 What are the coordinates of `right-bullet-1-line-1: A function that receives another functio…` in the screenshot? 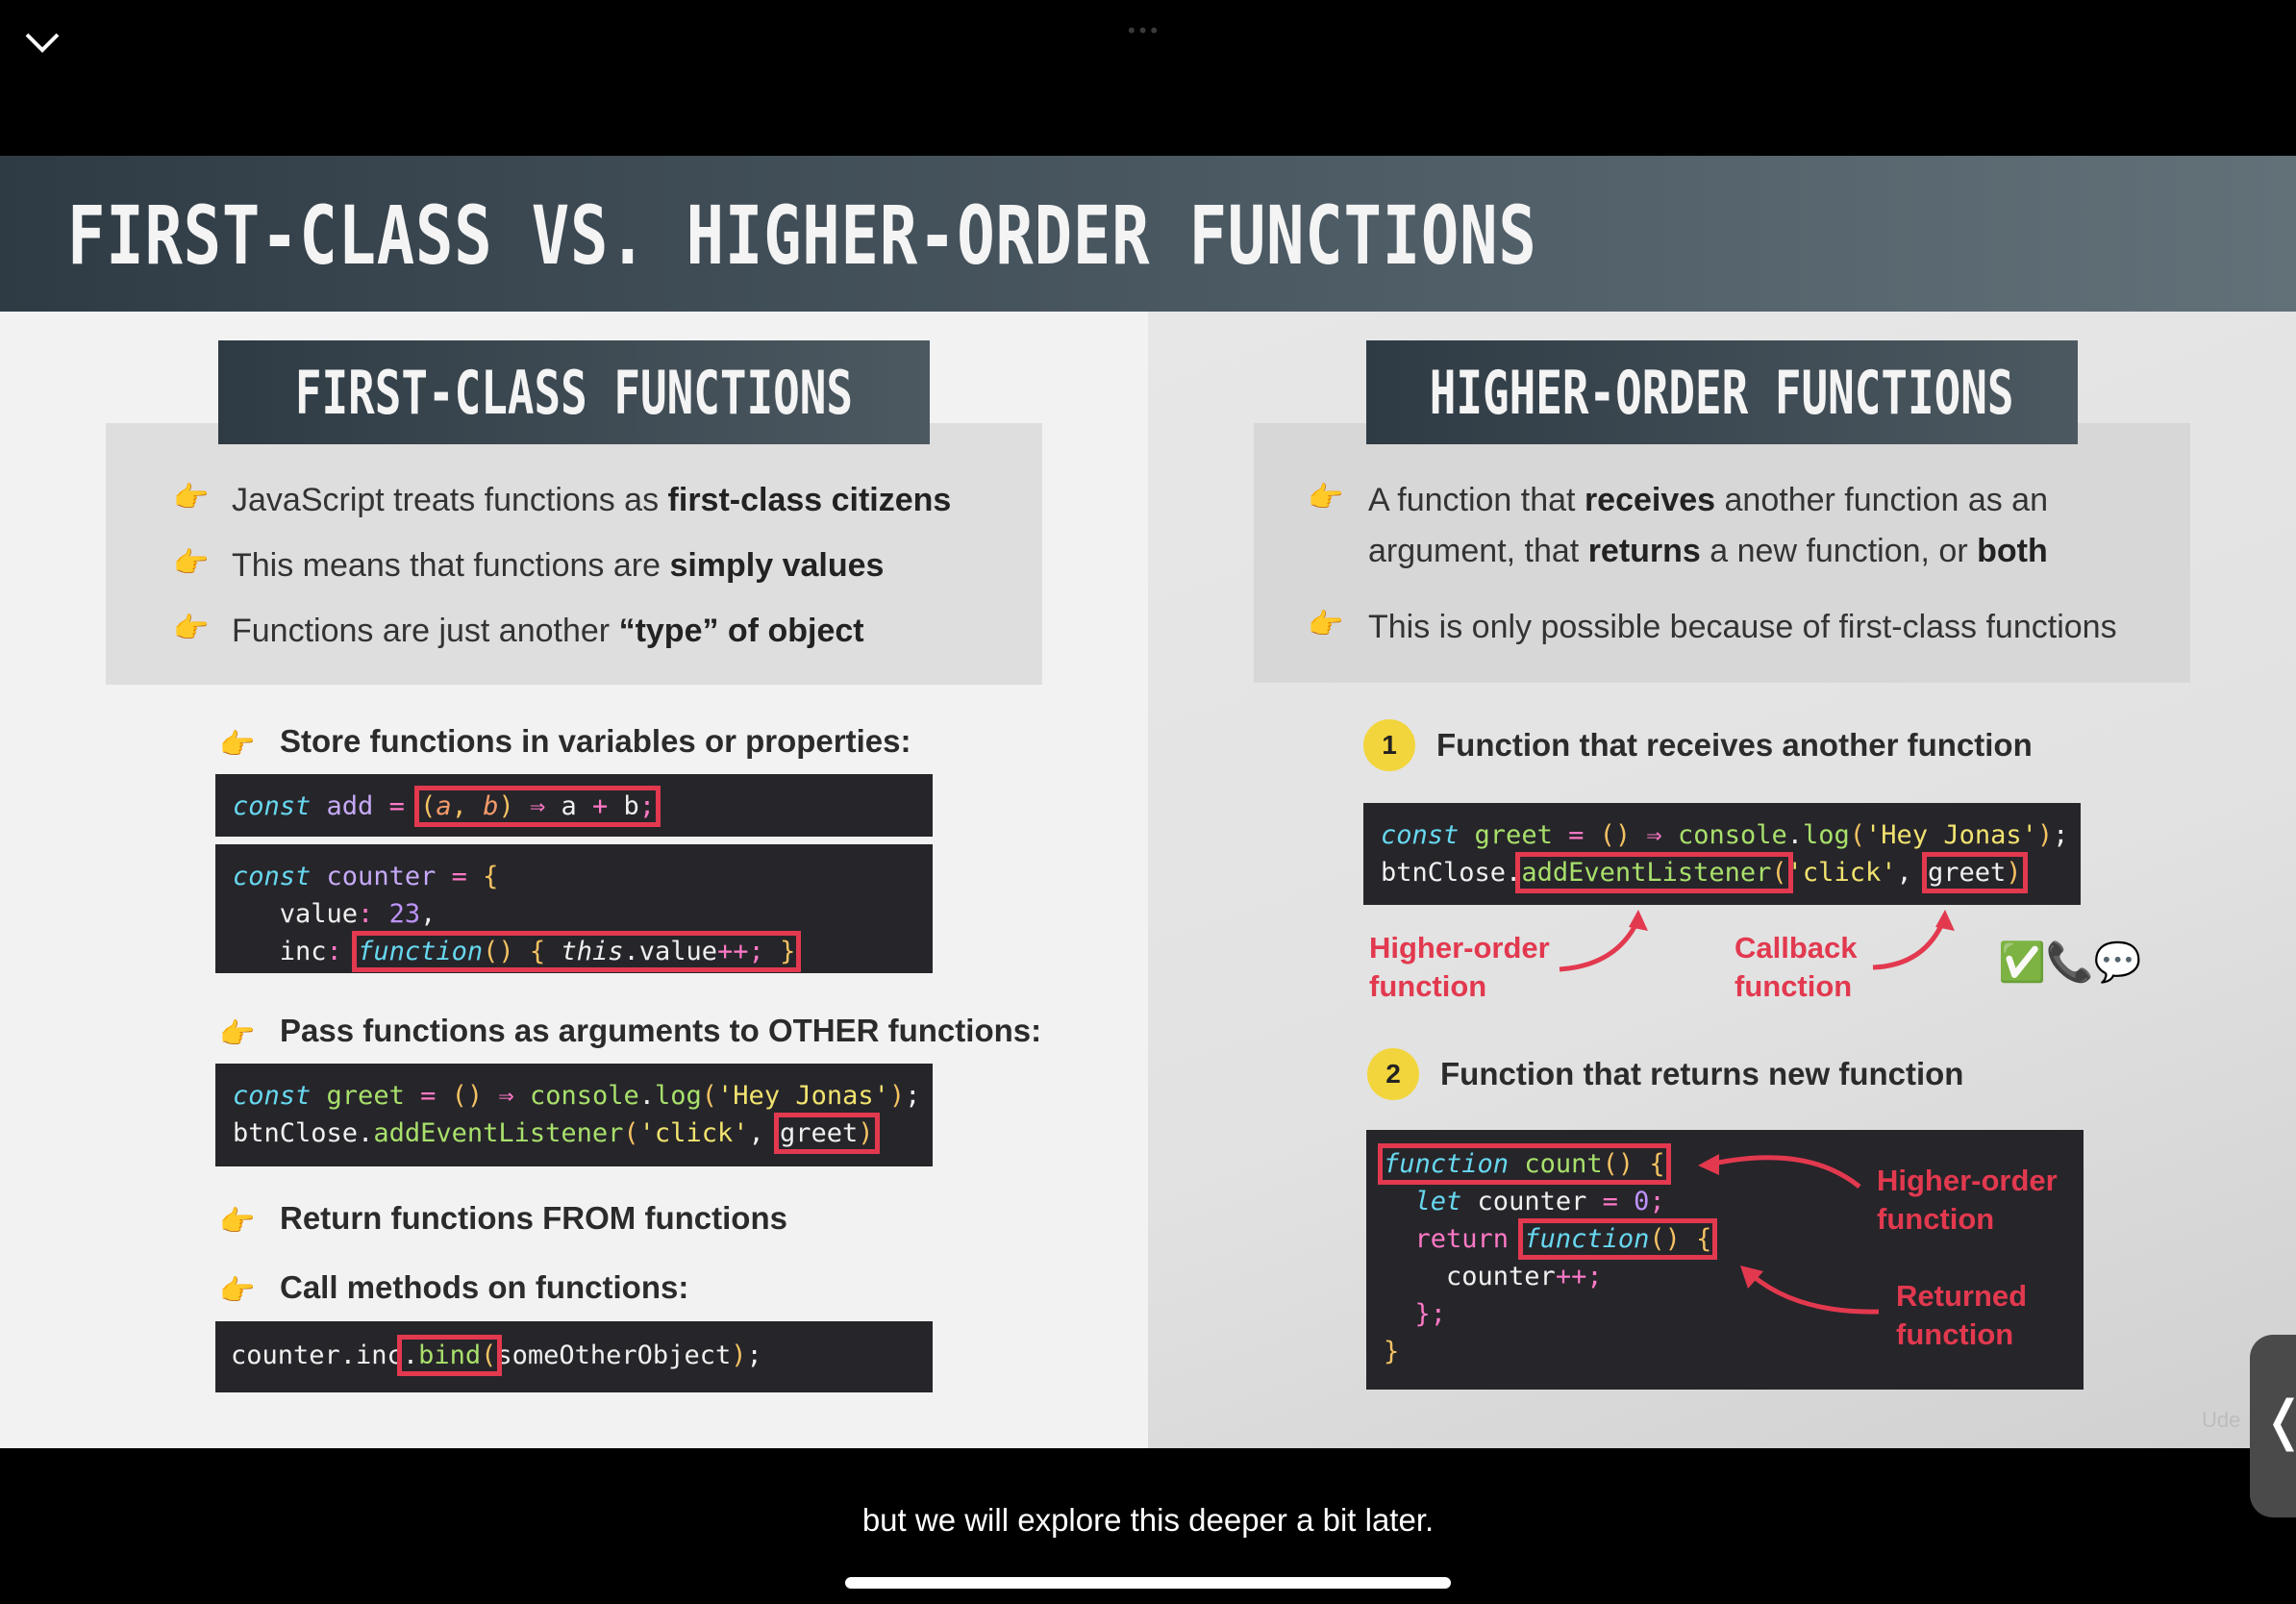 It's located at (1708, 500).